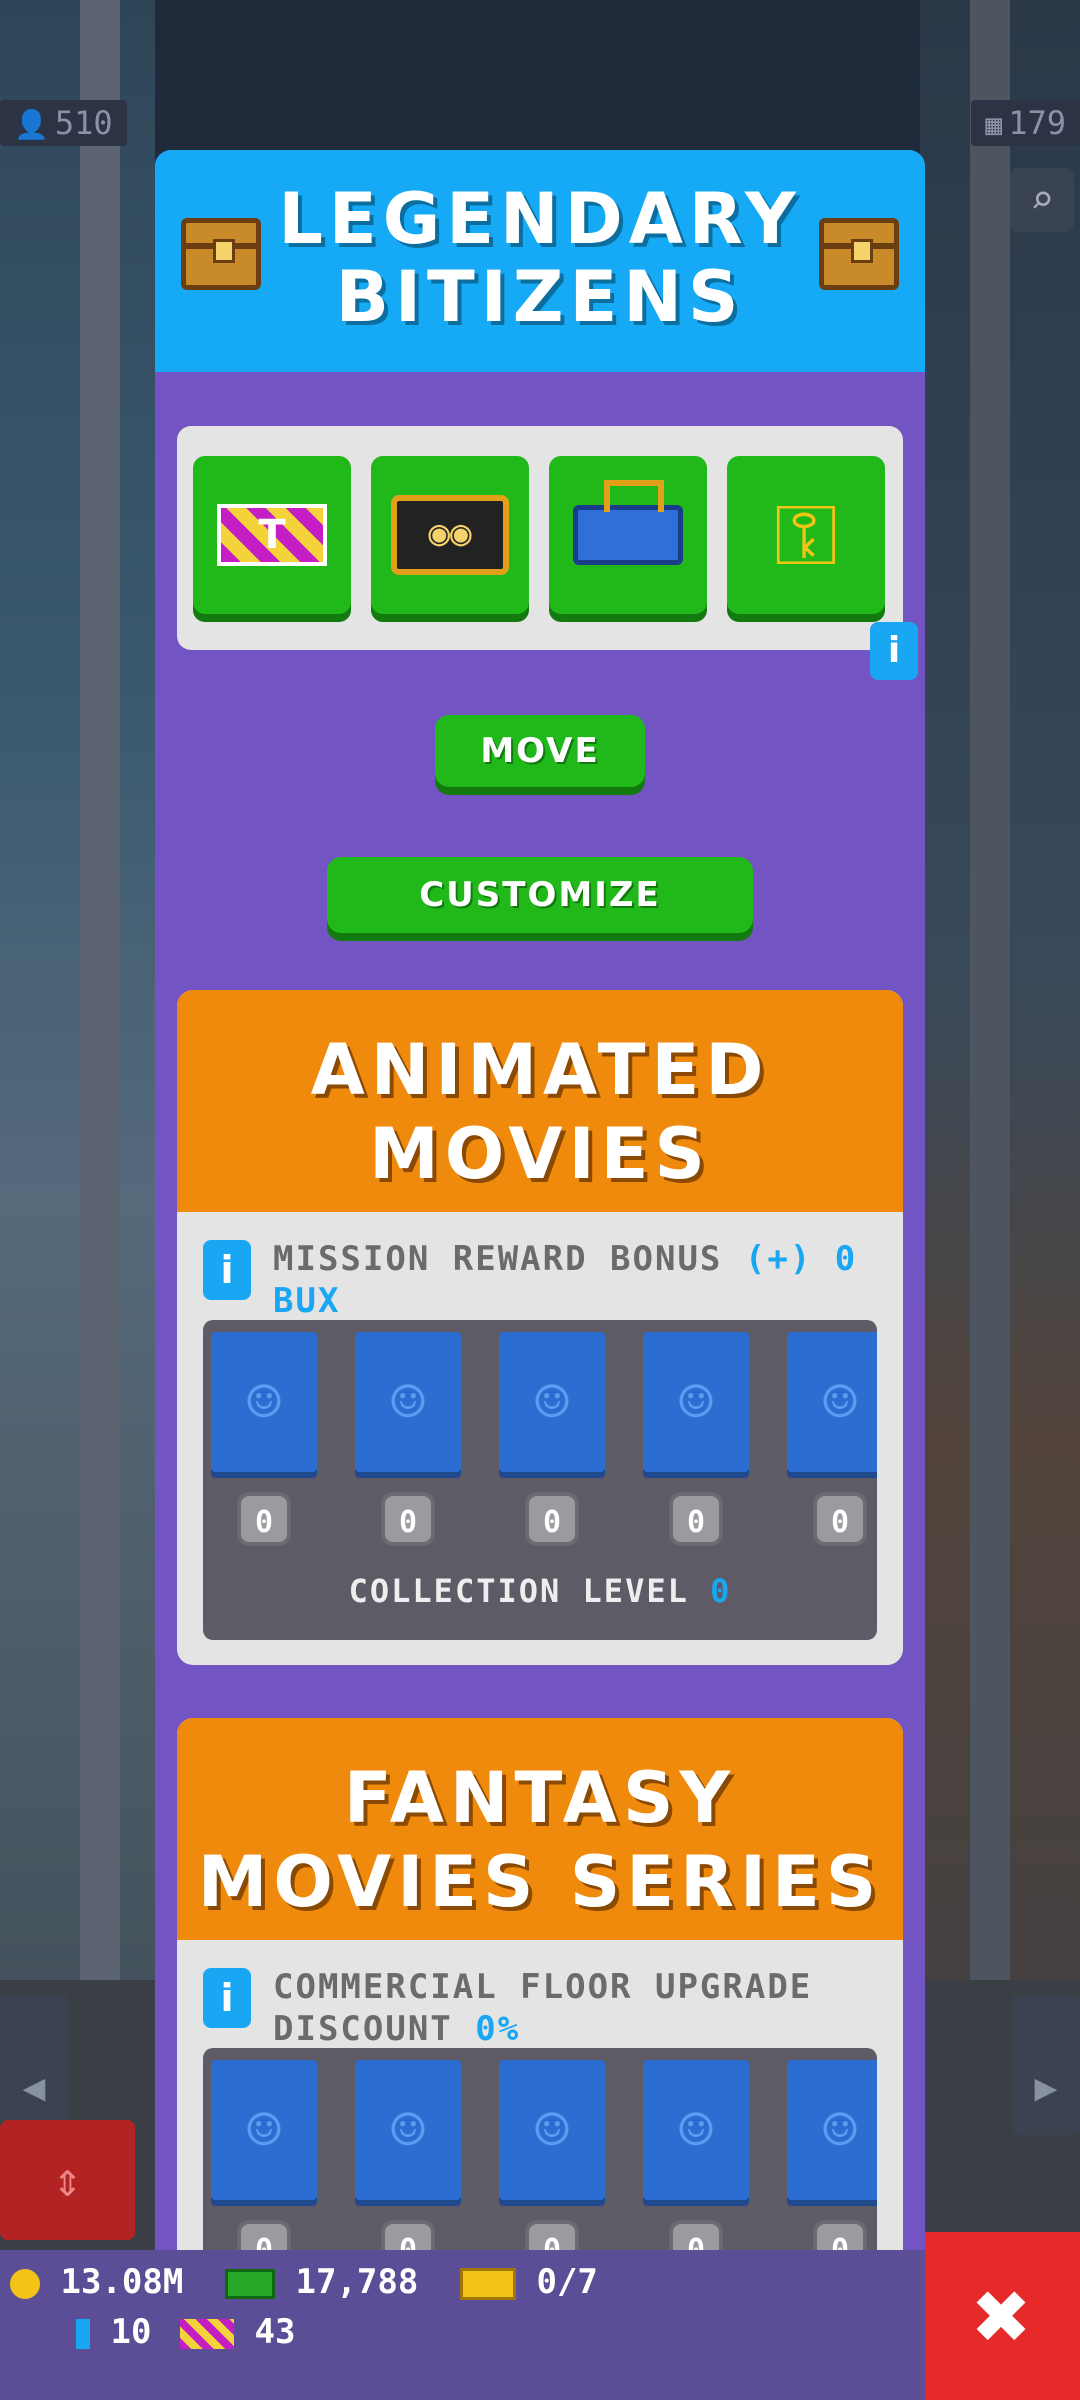 This screenshot has height=2400, width=1080. I want to click on ticket-icon: T, so click(272, 535).